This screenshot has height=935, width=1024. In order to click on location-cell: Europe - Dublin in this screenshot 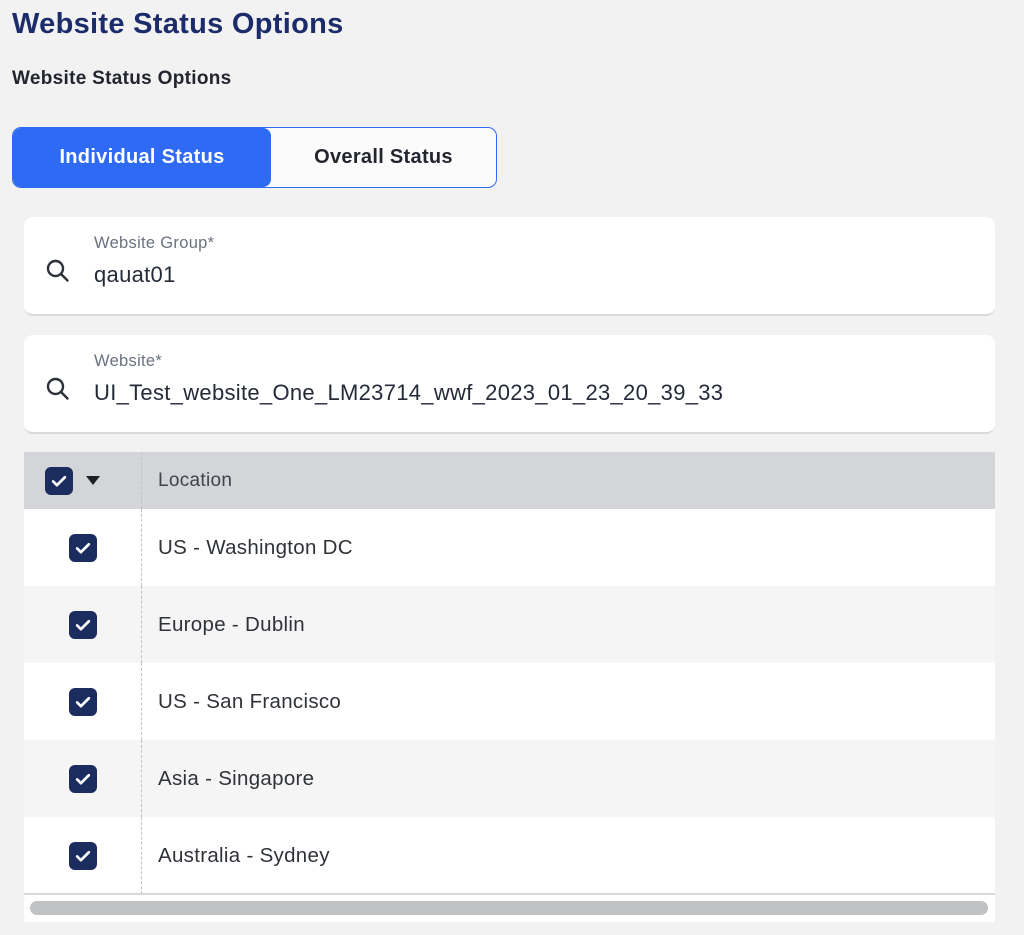, I will do `click(568, 624)`.